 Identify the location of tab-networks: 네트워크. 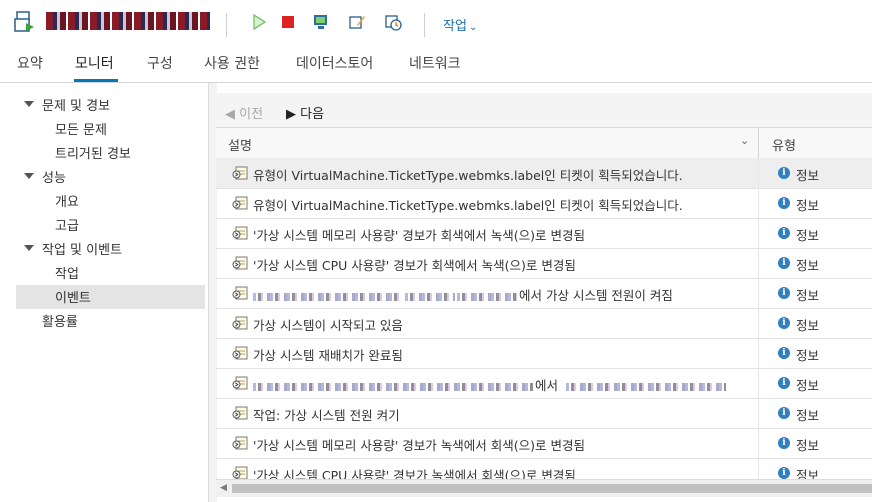
(435, 63).